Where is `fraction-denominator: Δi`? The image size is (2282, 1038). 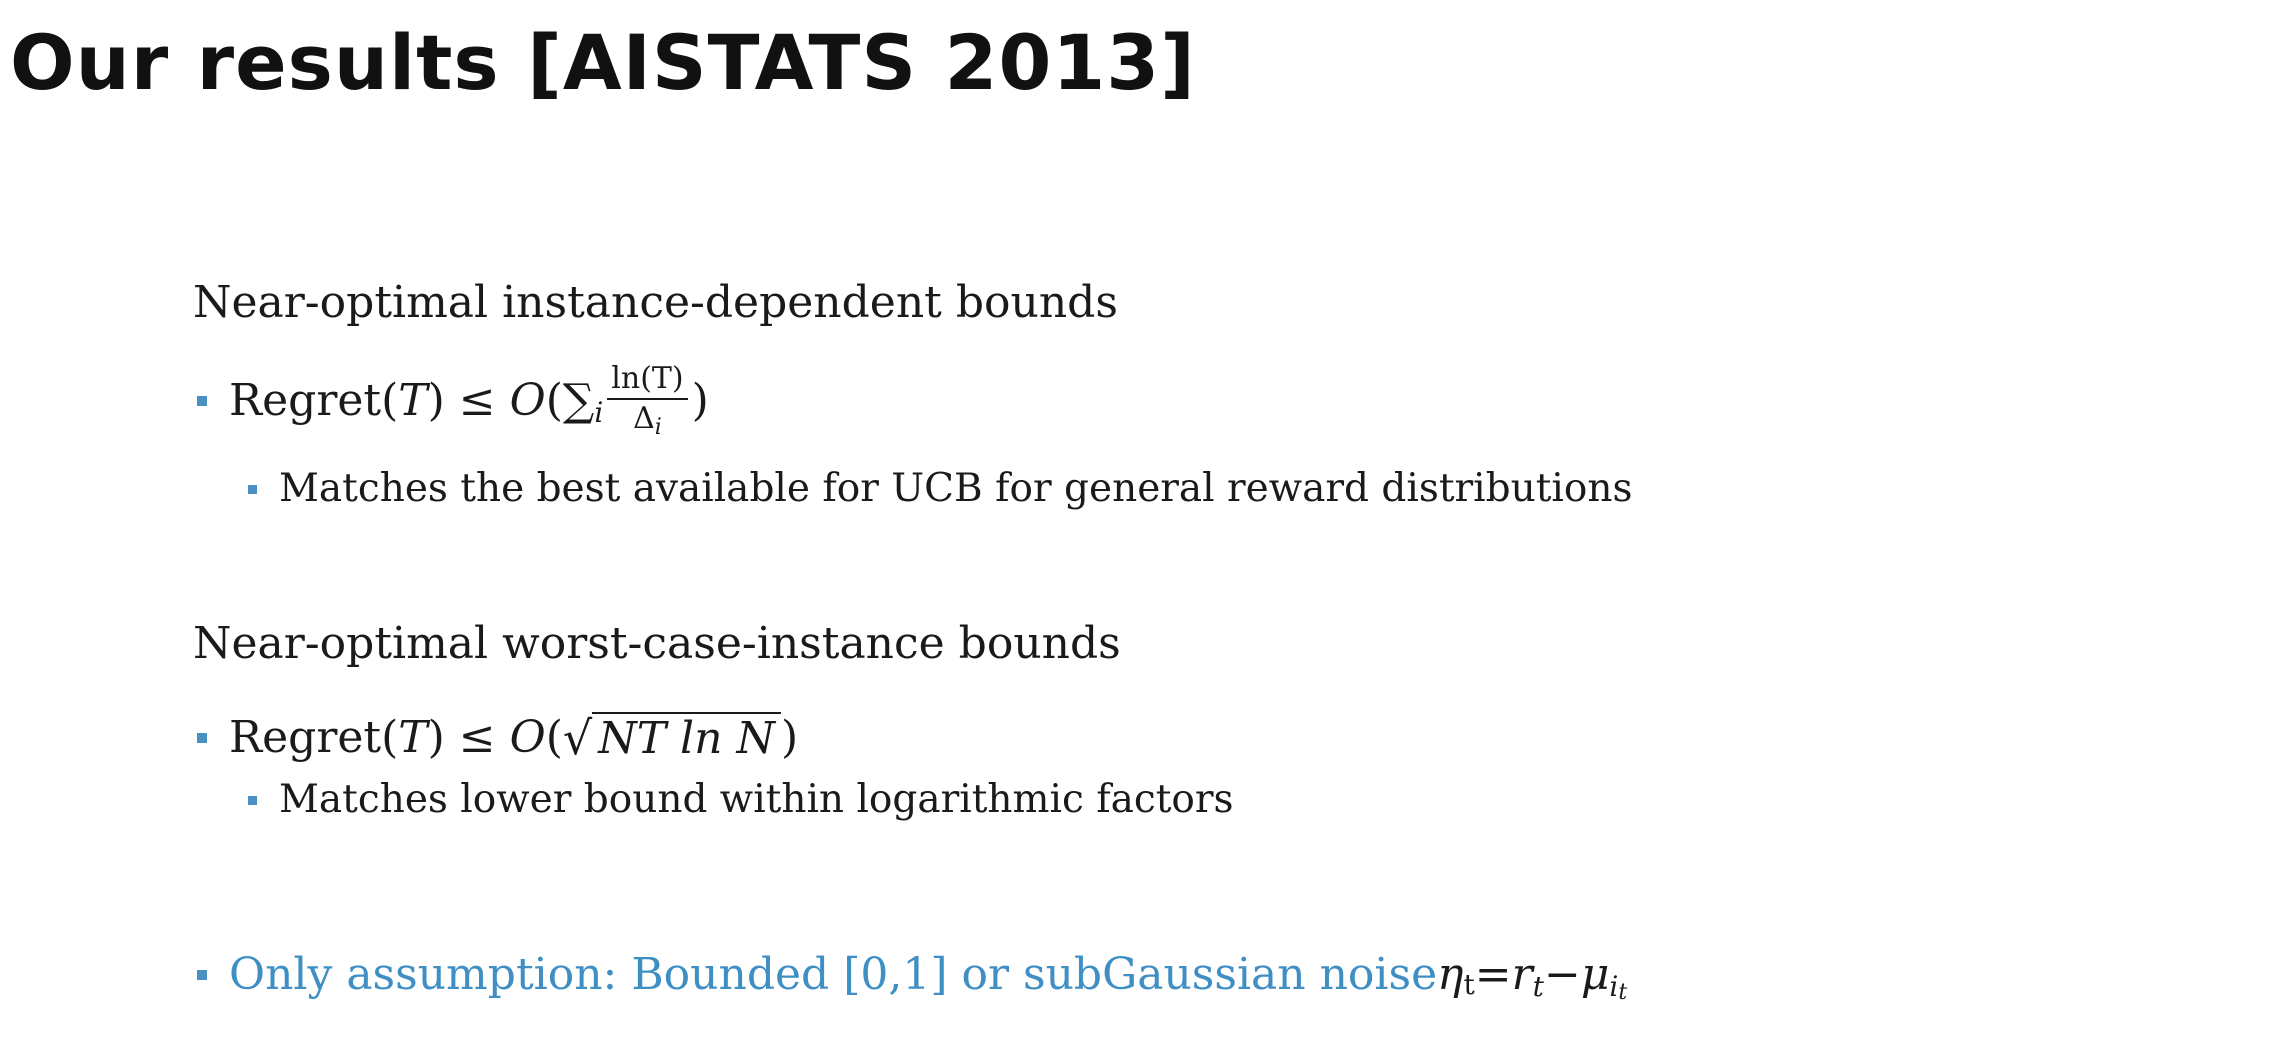
fraction-denominator: Δi is located at coordinates (647, 420).